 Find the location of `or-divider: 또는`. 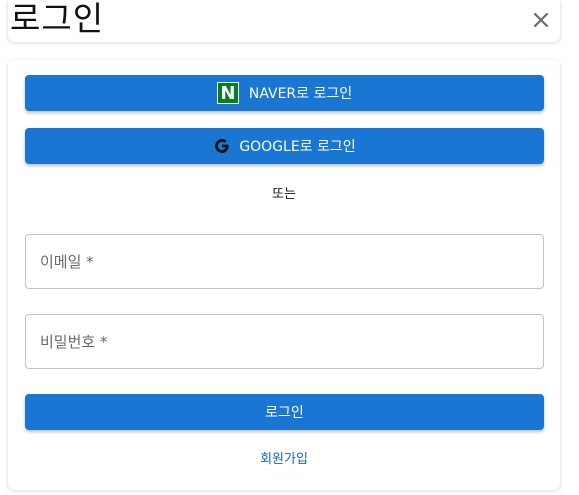

or-divider: 또는 is located at coordinates (284, 194).